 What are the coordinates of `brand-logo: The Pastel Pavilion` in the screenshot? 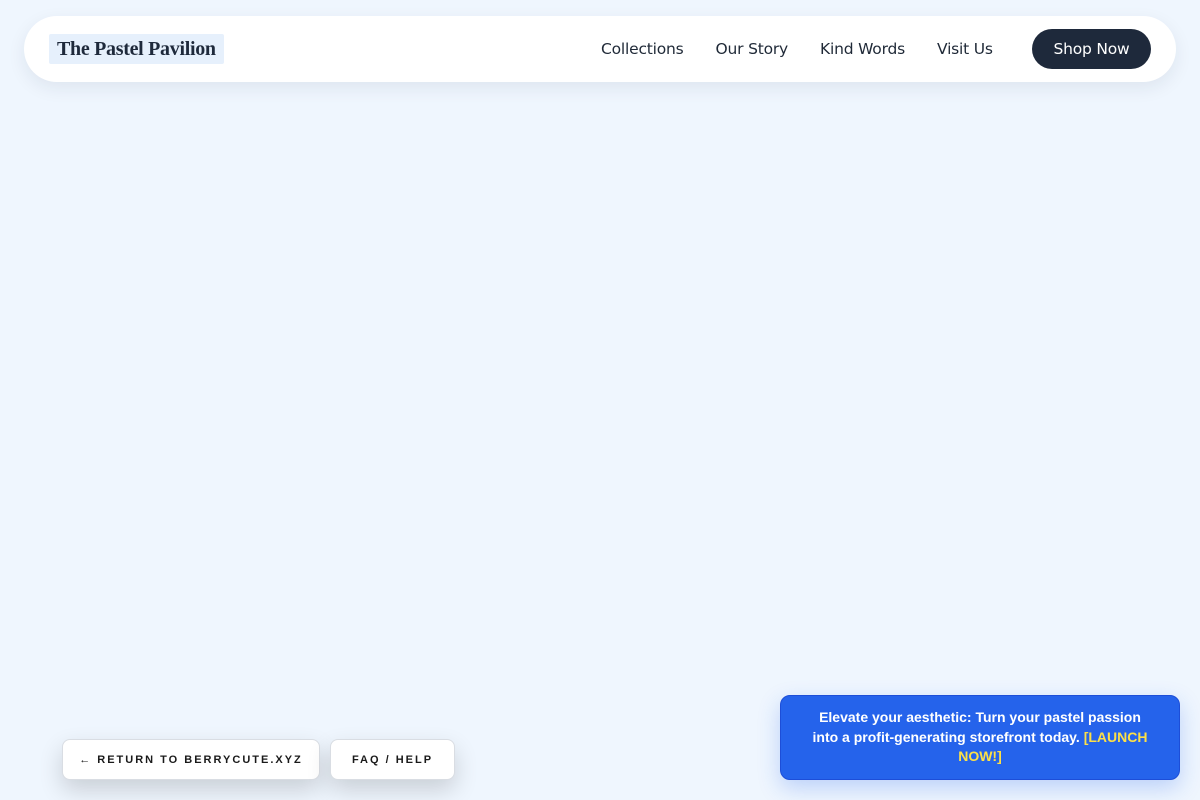 It's located at (136, 49).